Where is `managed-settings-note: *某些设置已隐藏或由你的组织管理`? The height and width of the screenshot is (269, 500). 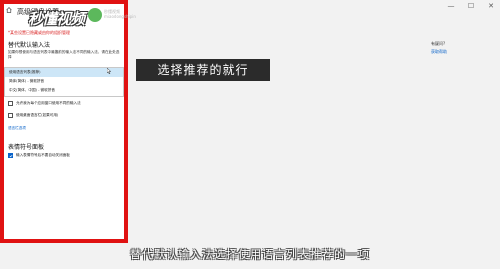 managed-settings-note: *某些设置已隐藏或由你的组织管理 is located at coordinates (39, 32).